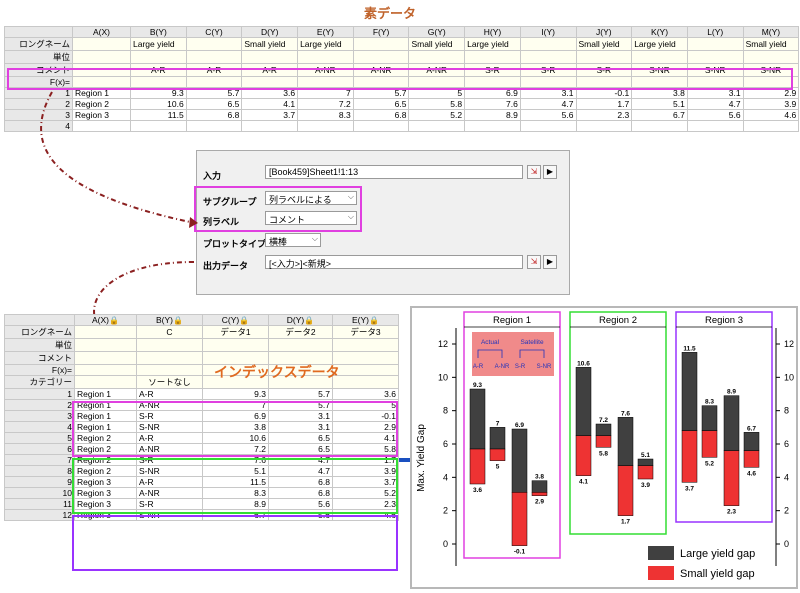  What do you see at coordinates (39, 320) in the screenshot?
I see `corner-cell` at bounding box center [39, 320].